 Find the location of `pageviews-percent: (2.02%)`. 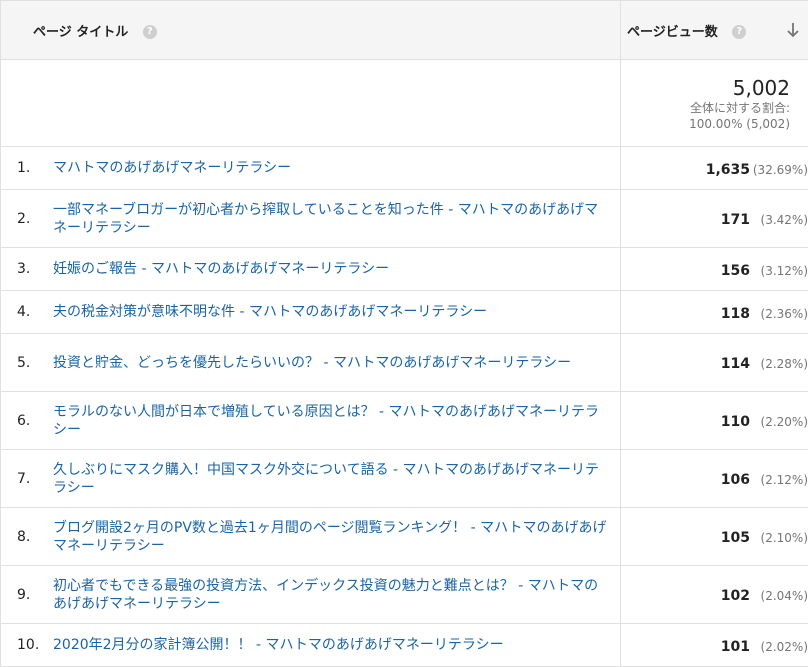

pageviews-percent: (2.02%) is located at coordinates (779, 647).